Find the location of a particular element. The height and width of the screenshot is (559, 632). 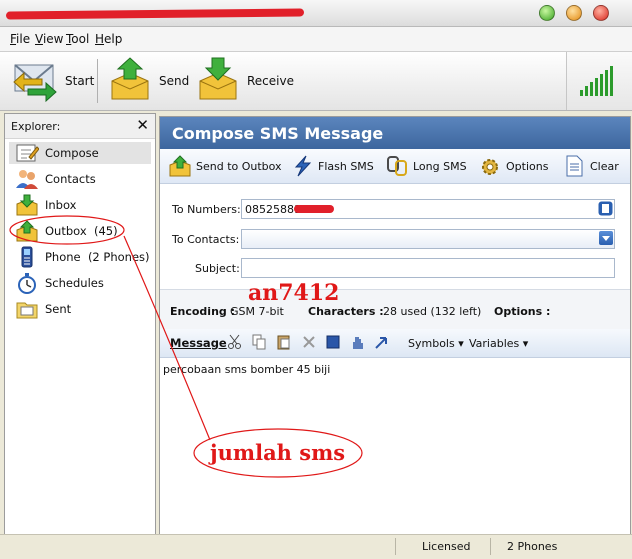

minimize-button is located at coordinates (574, 13).